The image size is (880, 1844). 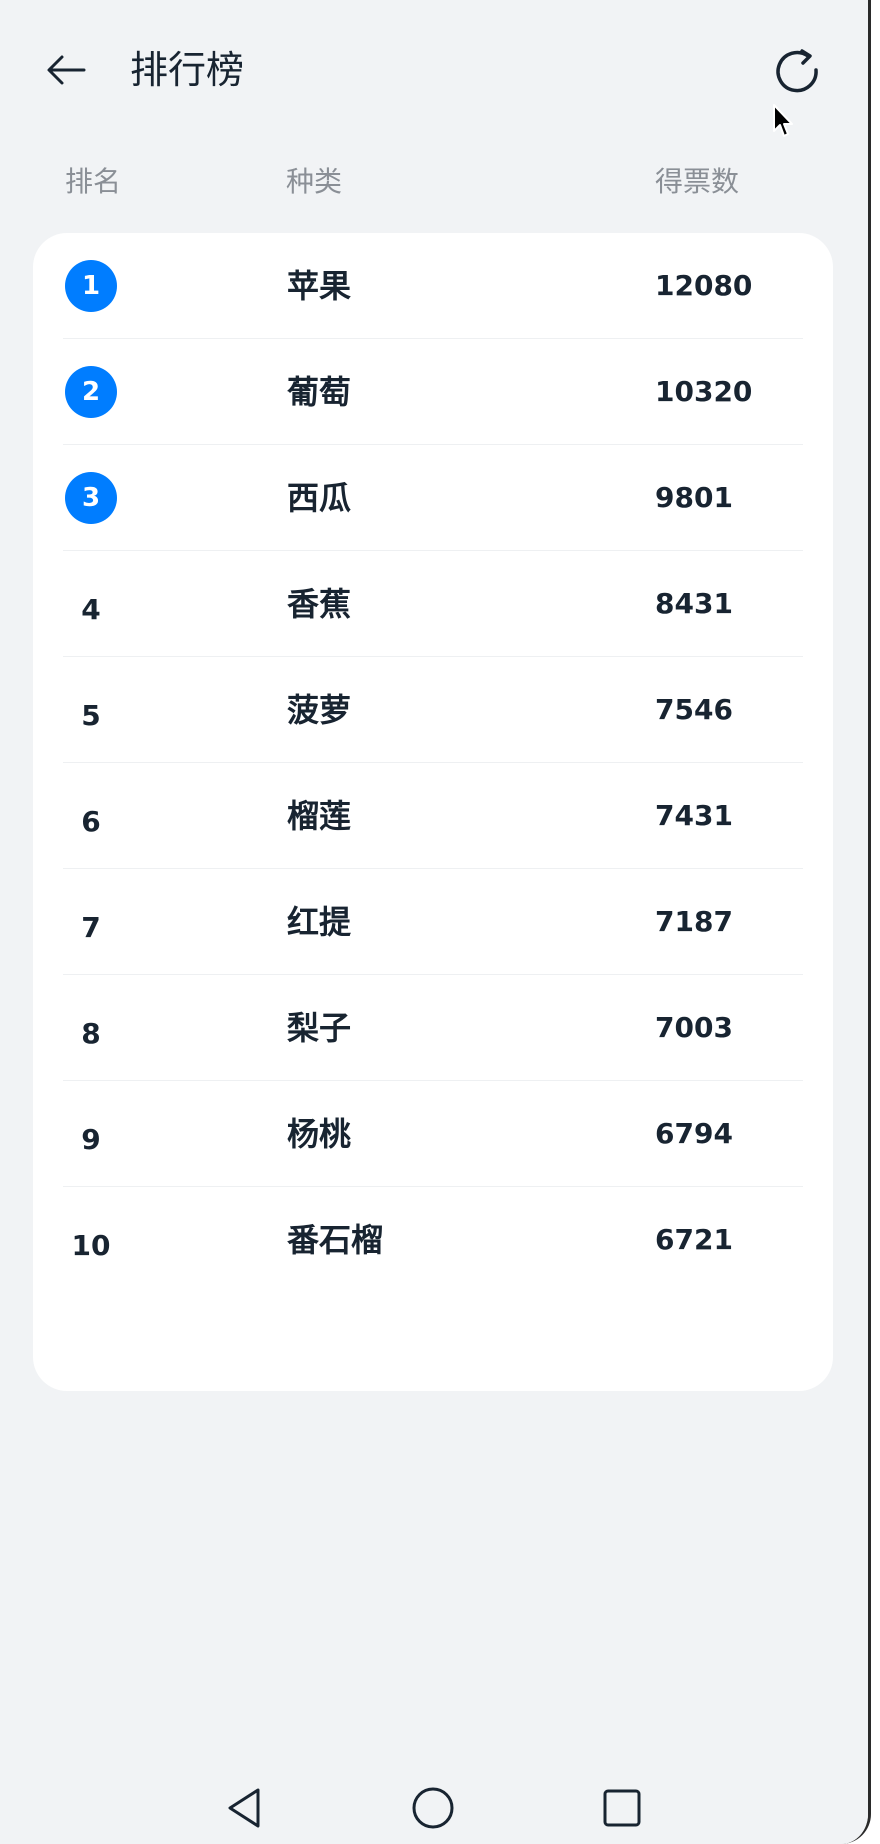 I want to click on list-item: 4 香蕉 8431, so click(x=433, y=604).